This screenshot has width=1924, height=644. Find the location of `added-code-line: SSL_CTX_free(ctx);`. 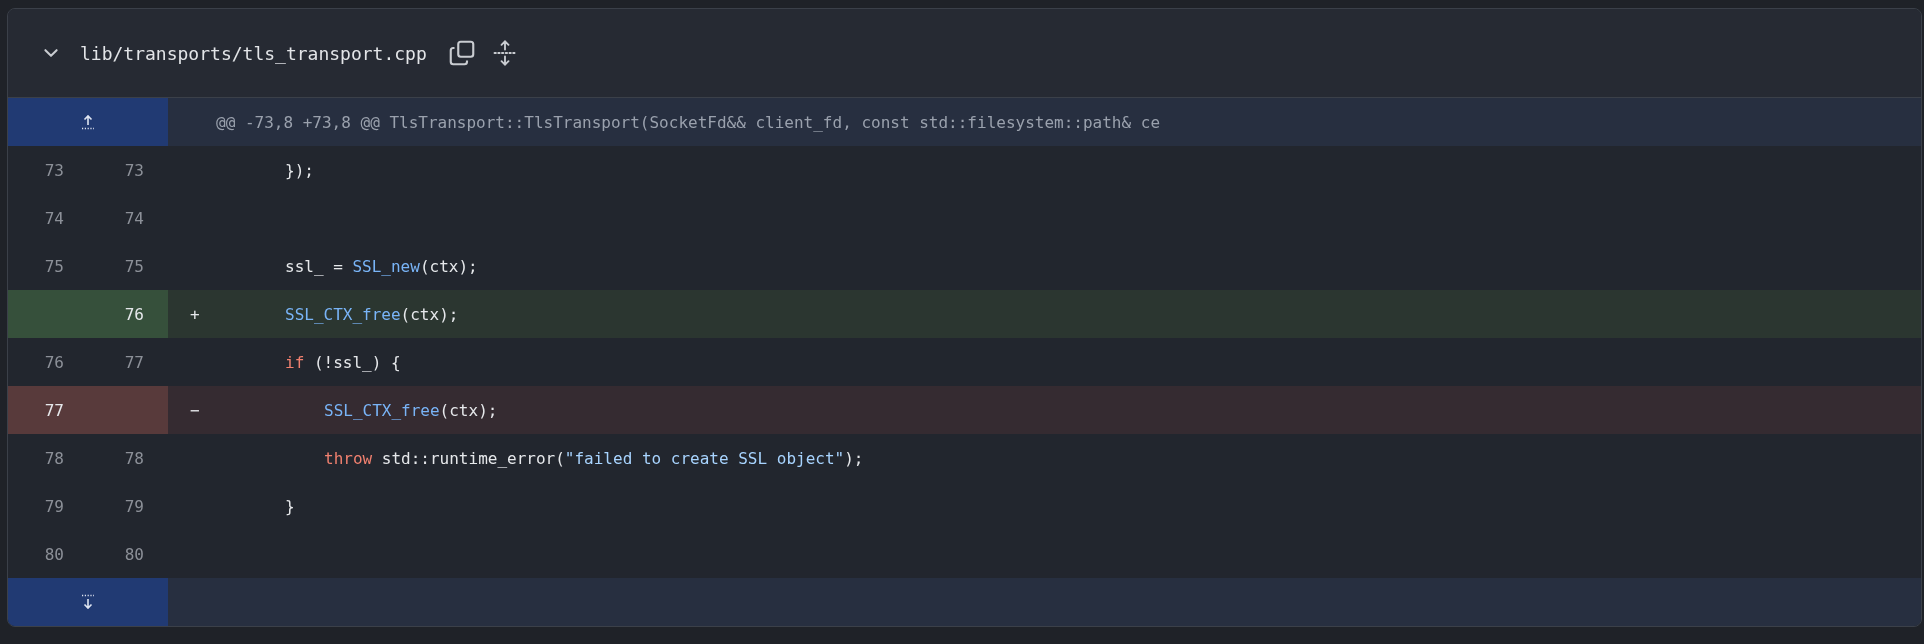

added-code-line: SSL_CTX_free(ctx); is located at coordinates (371, 314).